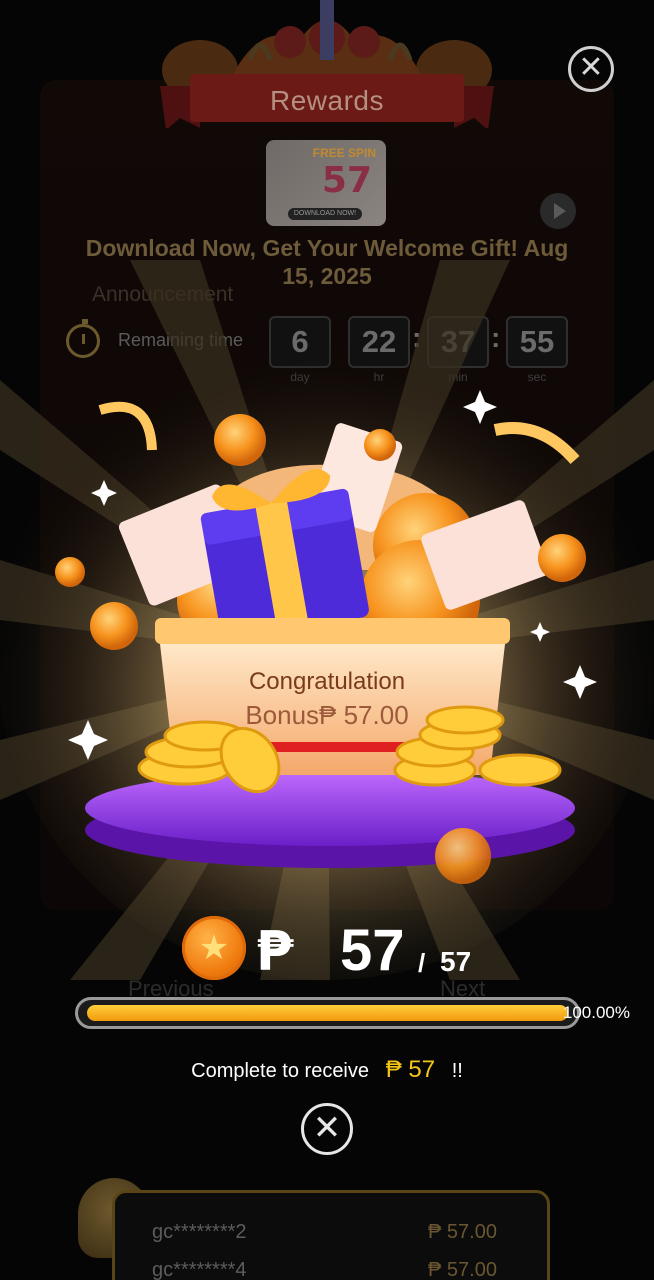  Describe the element at coordinates (456, 961) in the screenshot. I see `target-amount: 57` at that location.